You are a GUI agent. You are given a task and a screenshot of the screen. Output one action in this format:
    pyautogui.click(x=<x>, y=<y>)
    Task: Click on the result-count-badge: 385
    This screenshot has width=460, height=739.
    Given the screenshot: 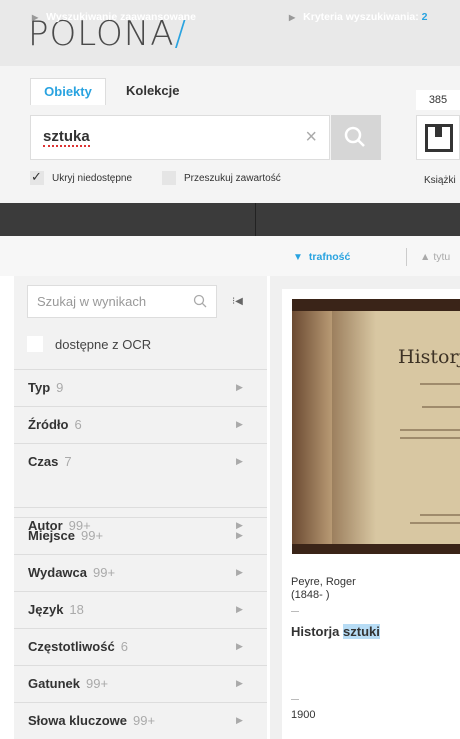 What is the action you would take?
    pyautogui.click(x=438, y=100)
    